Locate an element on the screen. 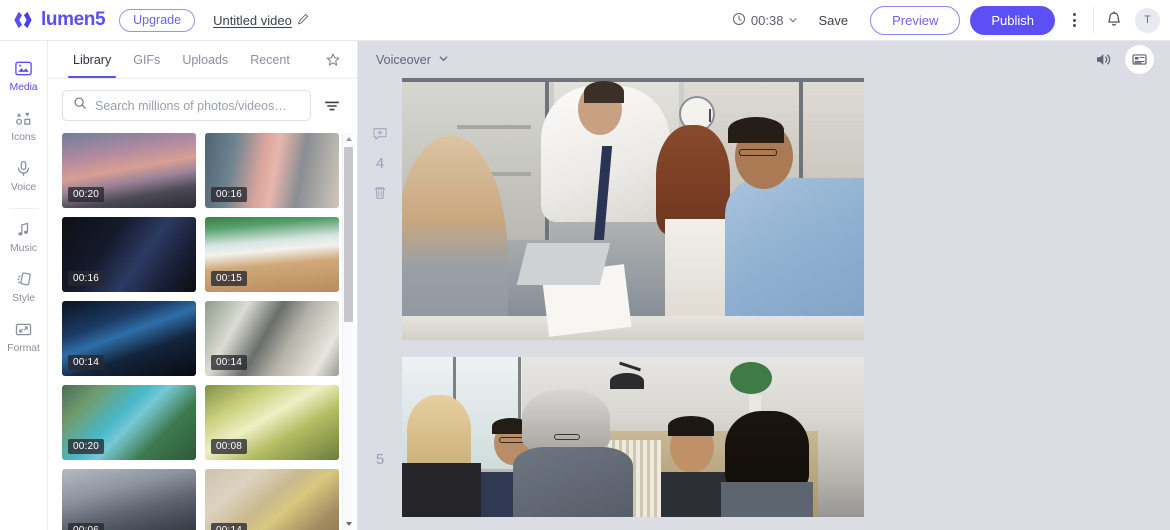  library-scrollbar is located at coordinates (347, 331).